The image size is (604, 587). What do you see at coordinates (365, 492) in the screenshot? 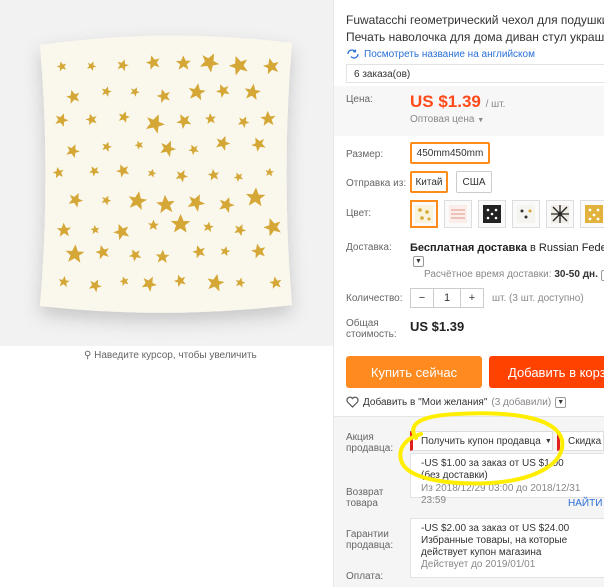
I see `return-label-line1: Возврат` at bounding box center [365, 492].